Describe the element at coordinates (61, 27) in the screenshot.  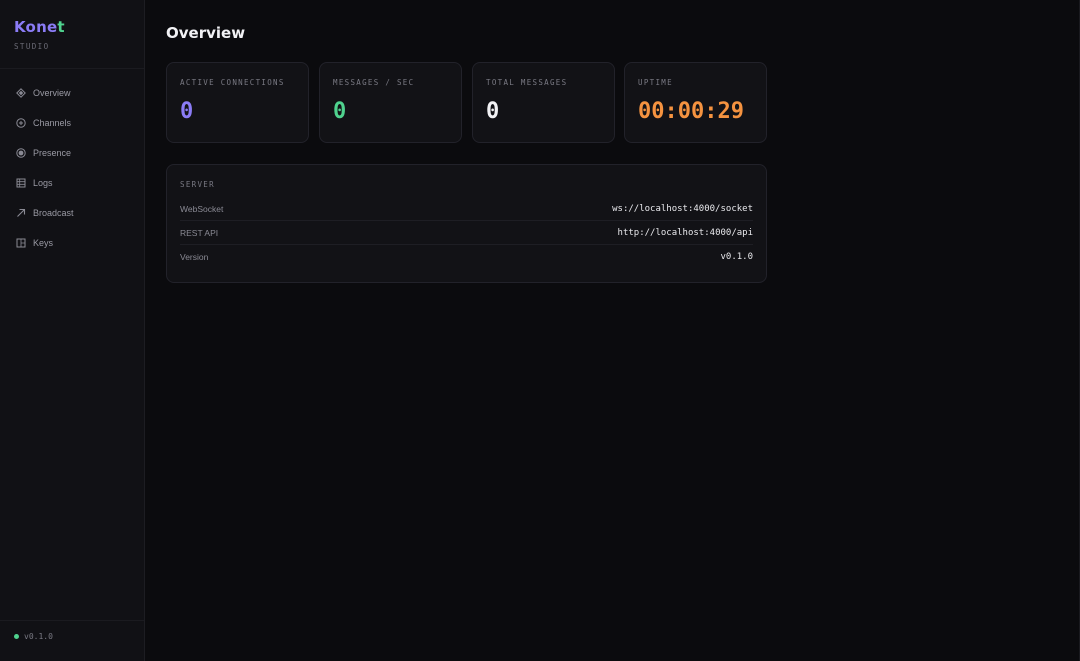
I see `brand-name-part2: t` at that location.